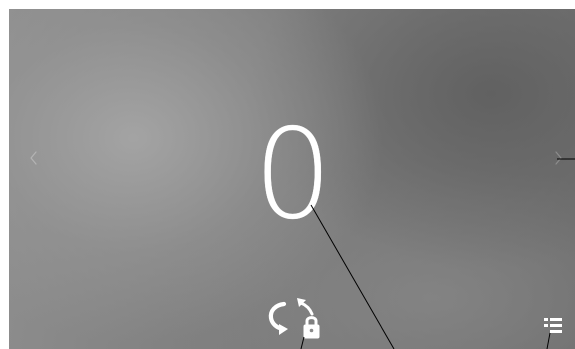 The height and width of the screenshot is (349, 575). Describe the element at coordinates (34, 158) in the screenshot. I see `previous-page-chevron-left-icon` at that location.